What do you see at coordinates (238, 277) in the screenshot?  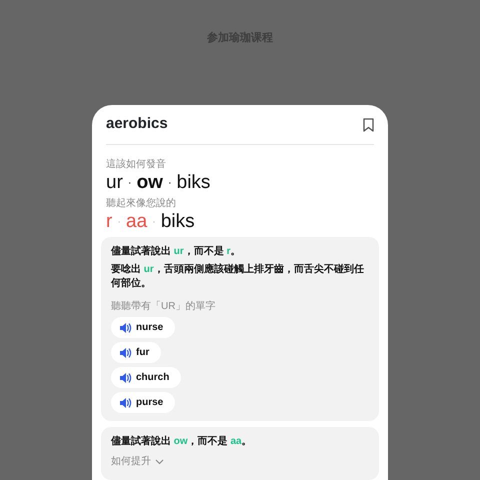 I see `tip-text: 要唸出 ur，舌頭兩側應該碰觸上排牙齒，而舌尖不碰到任何部位。` at bounding box center [238, 277].